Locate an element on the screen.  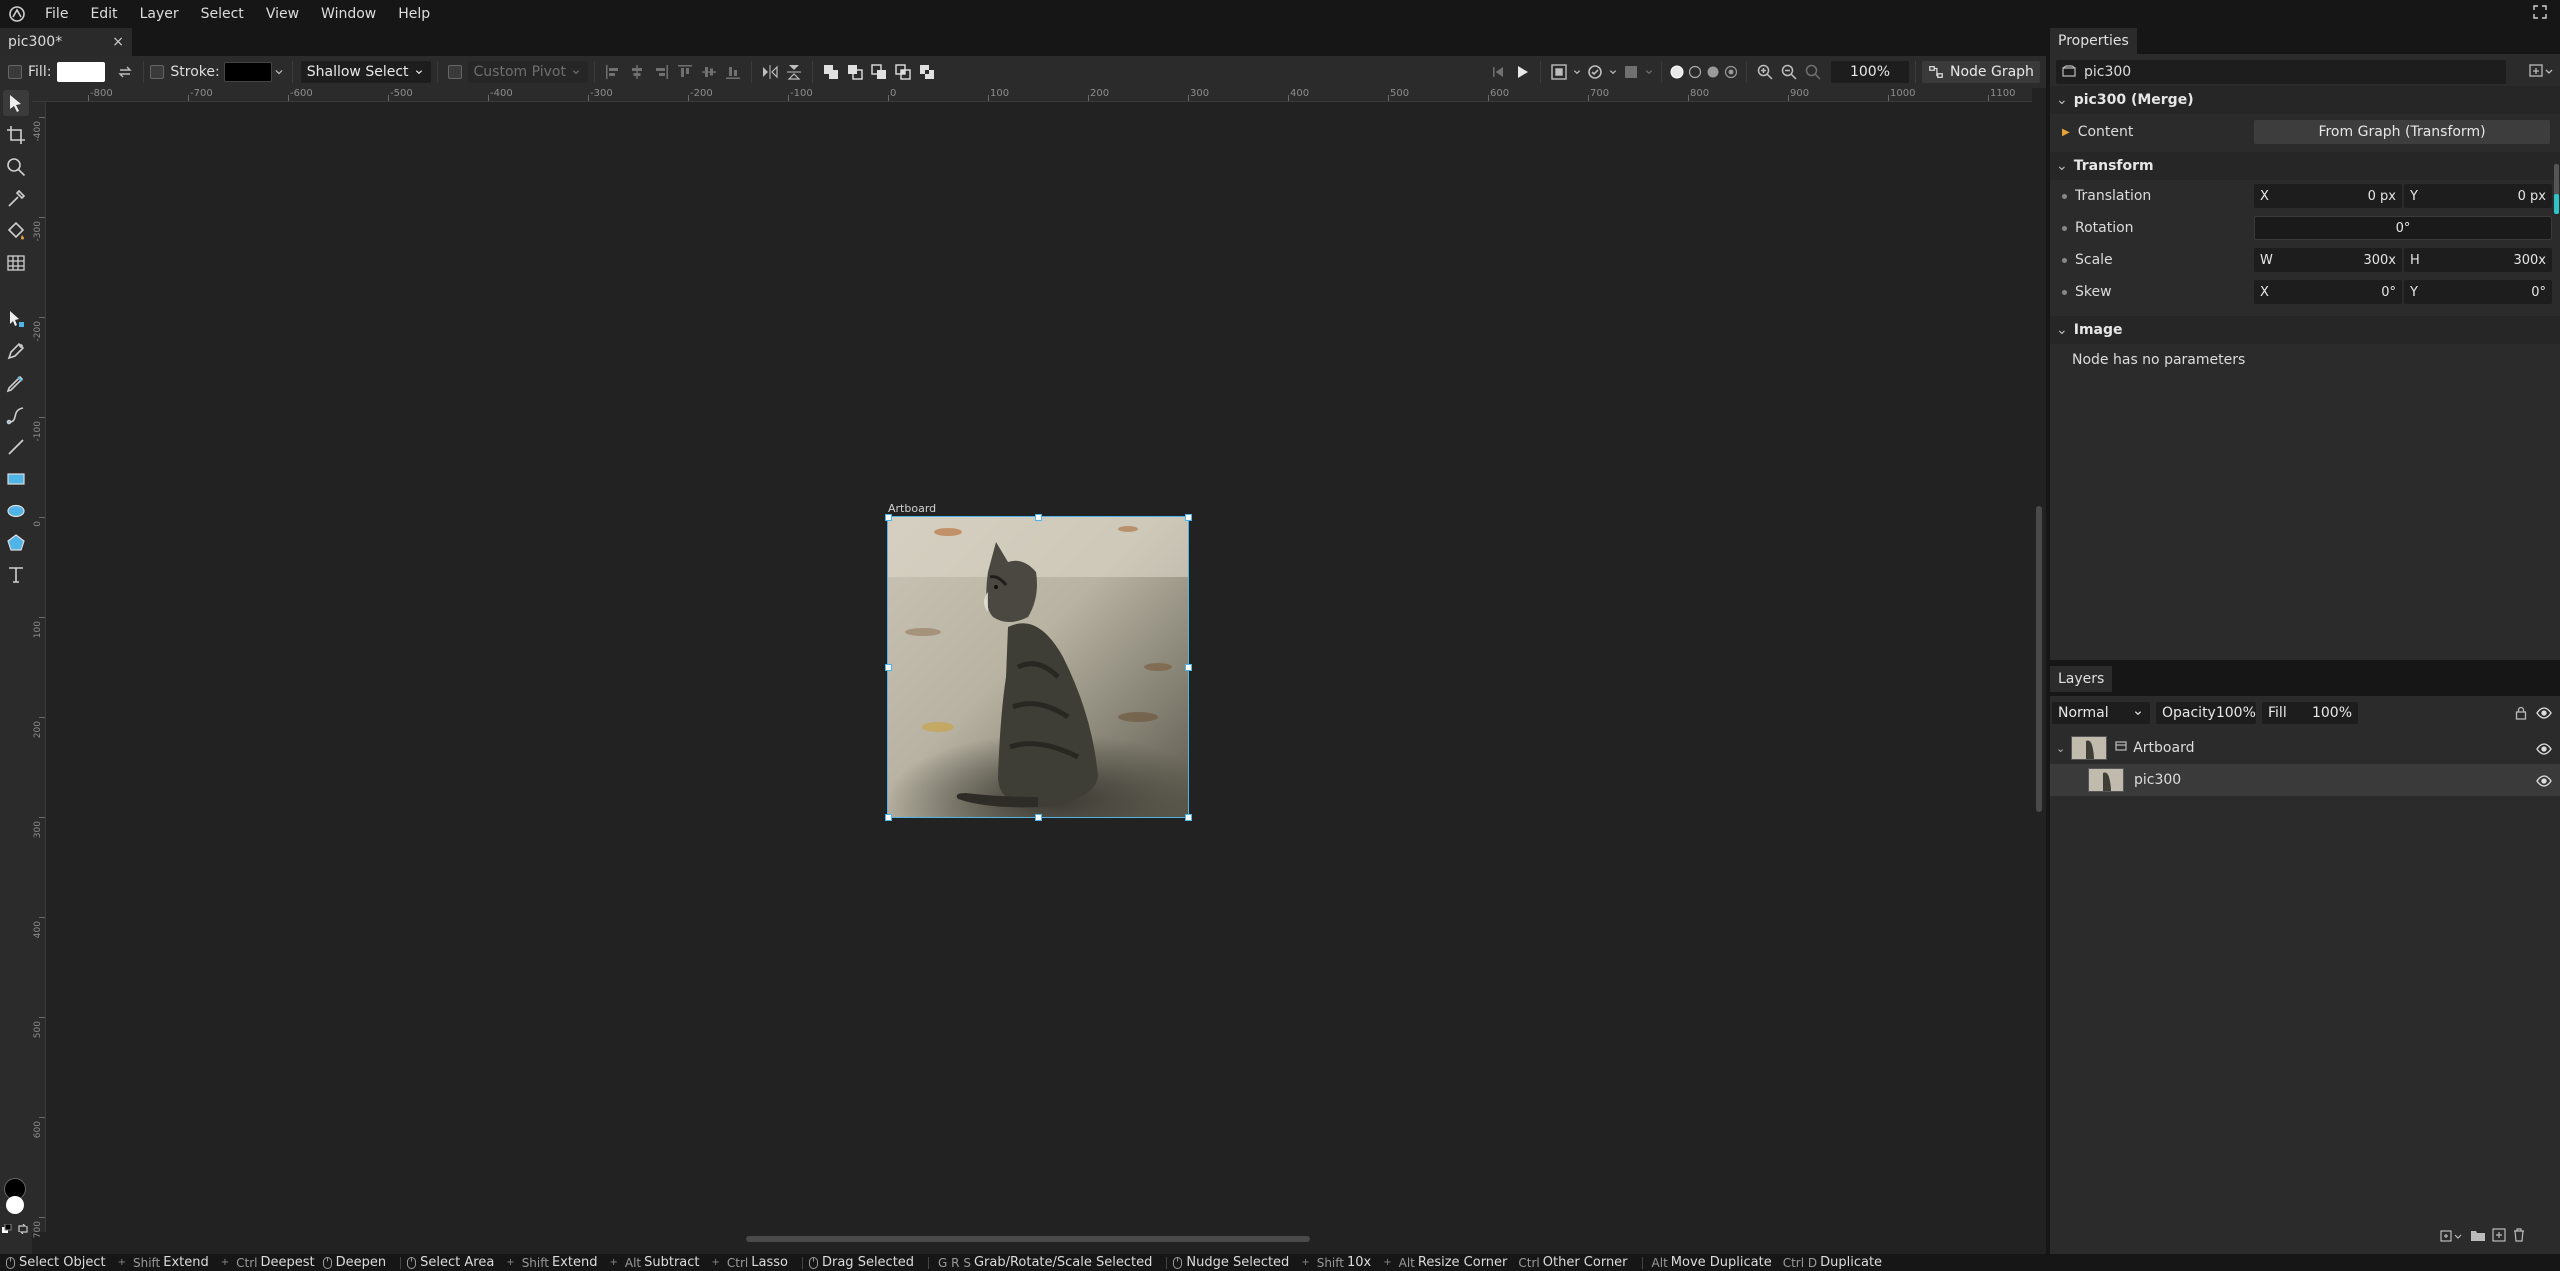
resize-handle-top-right is located at coordinates (1188, 517).